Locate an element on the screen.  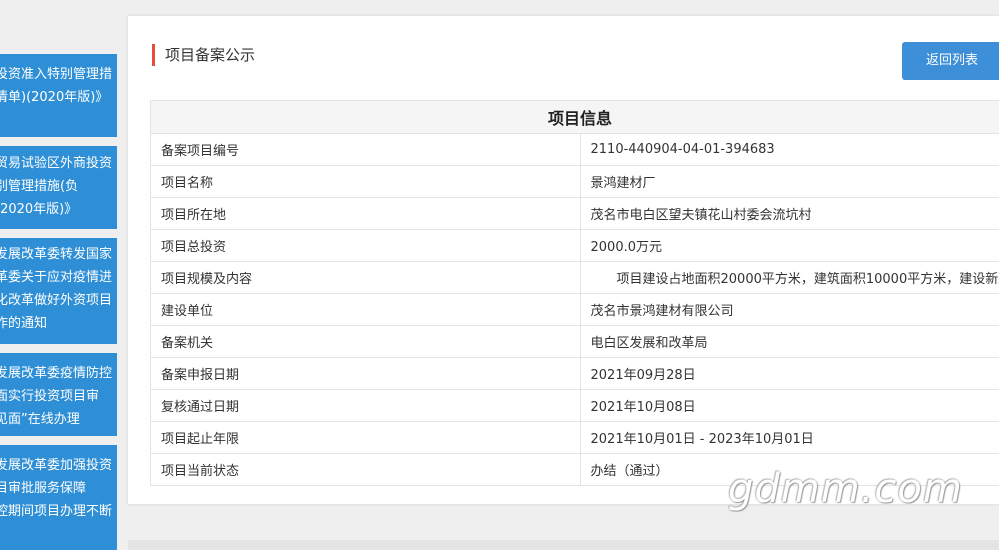
sidebar-card-line: 见面”在线办理 is located at coordinates (40, 419).